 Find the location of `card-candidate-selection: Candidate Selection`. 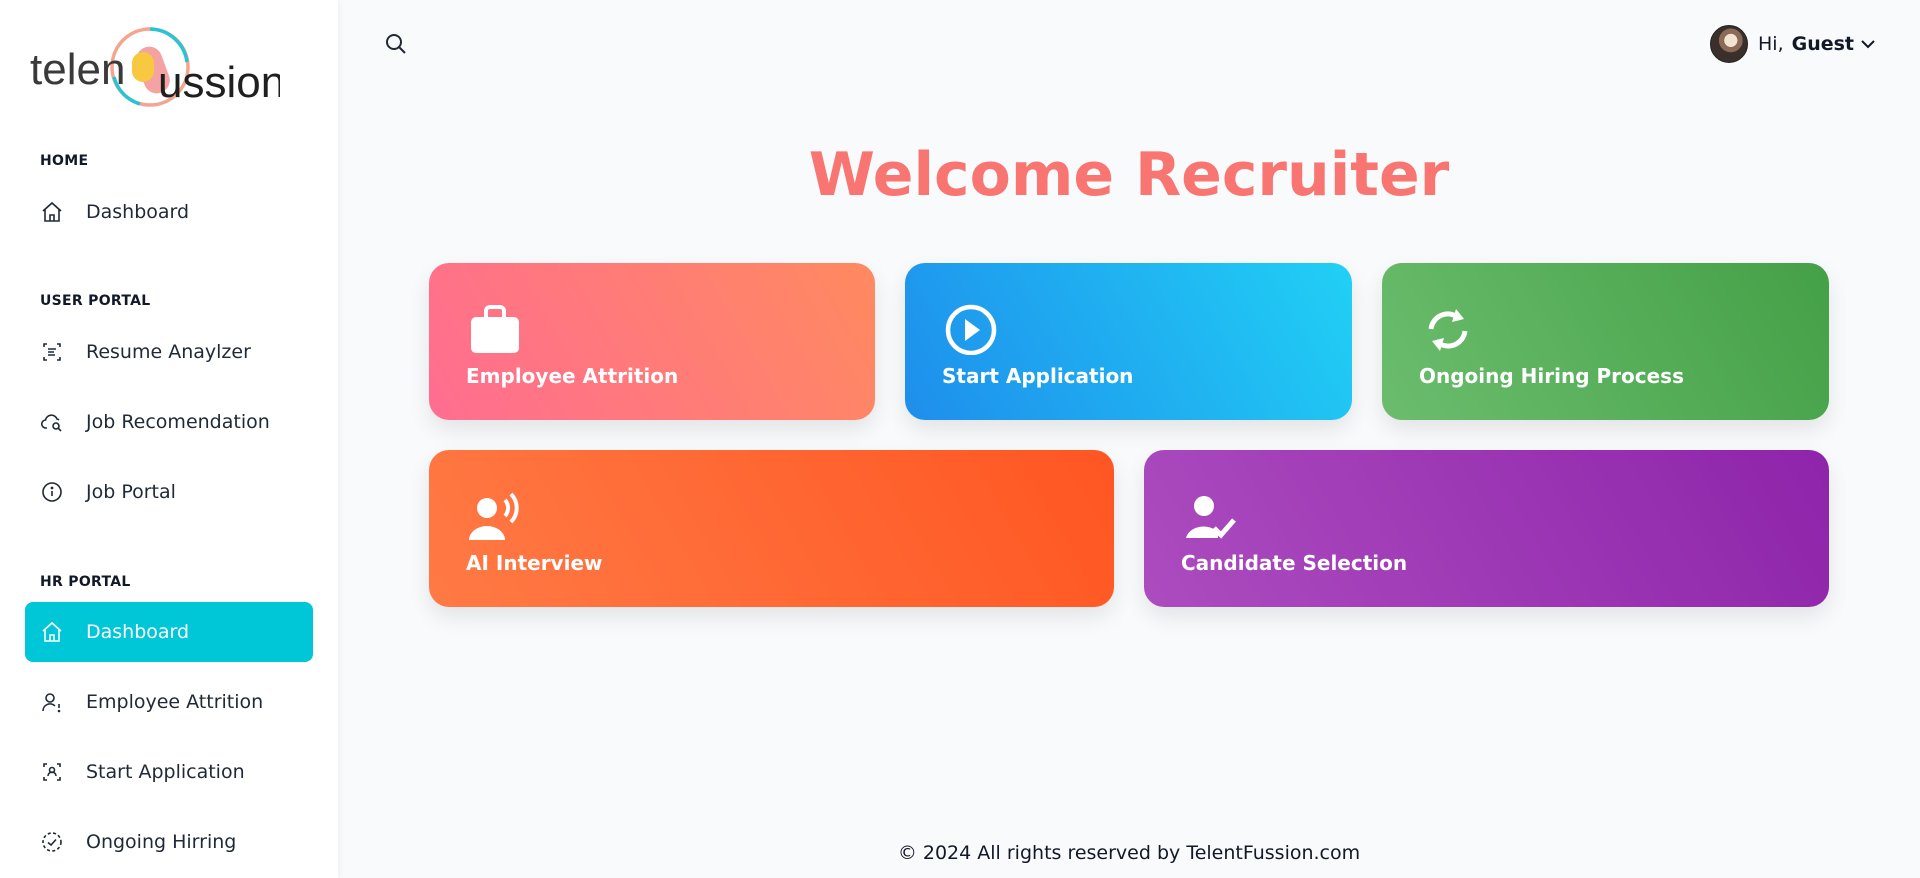

card-candidate-selection: Candidate Selection is located at coordinates (1486, 528).